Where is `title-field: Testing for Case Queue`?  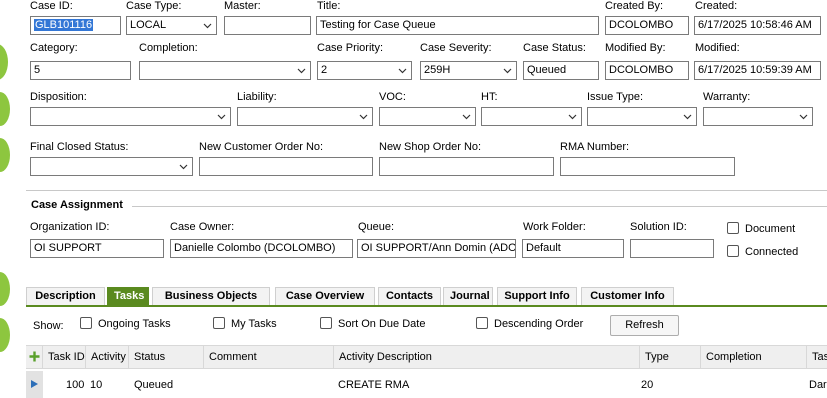 title-field: Testing for Case Queue is located at coordinates (457, 25).